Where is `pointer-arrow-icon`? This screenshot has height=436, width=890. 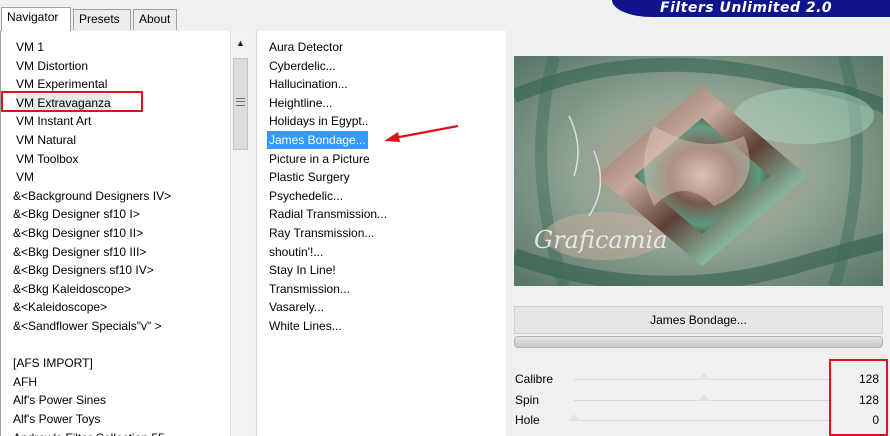
pointer-arrow-icon is located at coordinates (421, 133).